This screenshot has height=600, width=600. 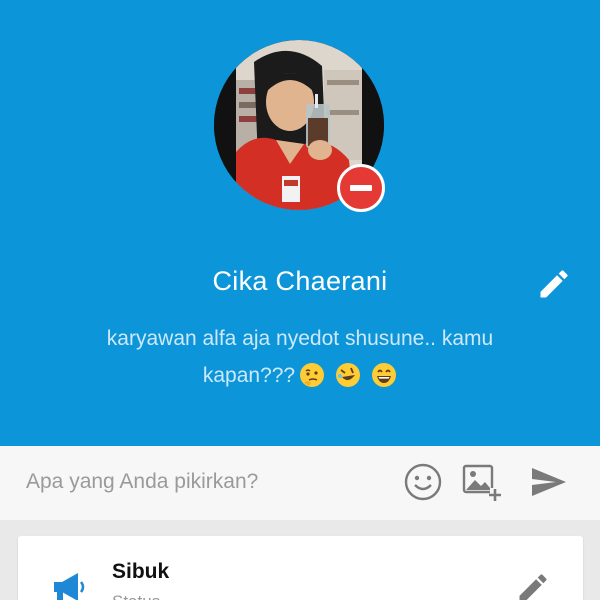 What do you see at coordinates (141, 571) in the screenshot?
I see `availability-title: Sibuk` at bounding box center [141, 571].